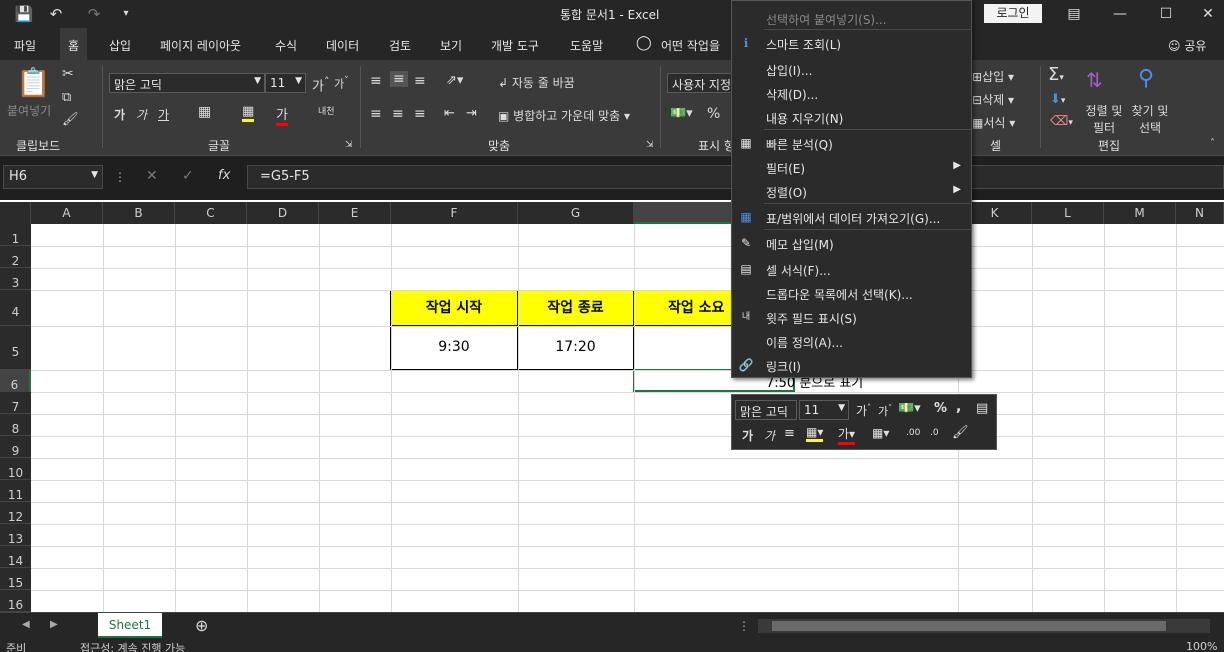  I want to click on copy-icon: ⧉, so click(66, 97).